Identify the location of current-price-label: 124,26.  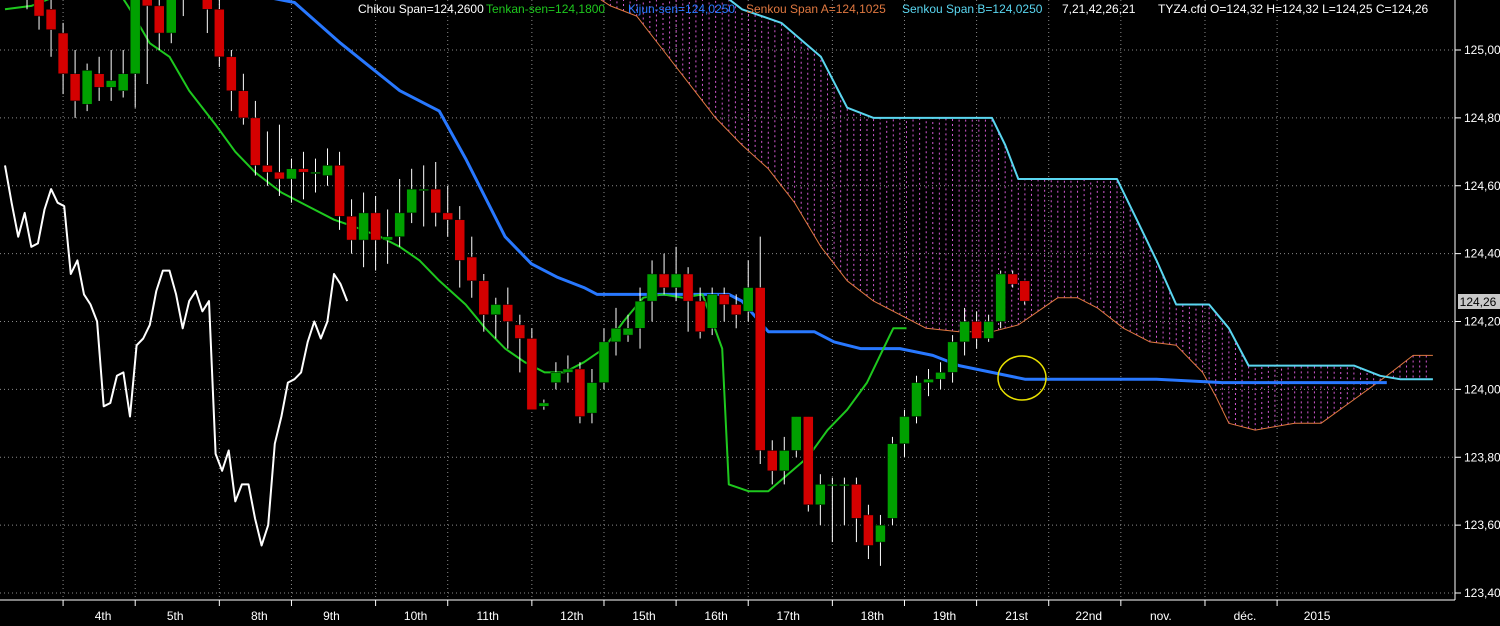
(1478, 302).